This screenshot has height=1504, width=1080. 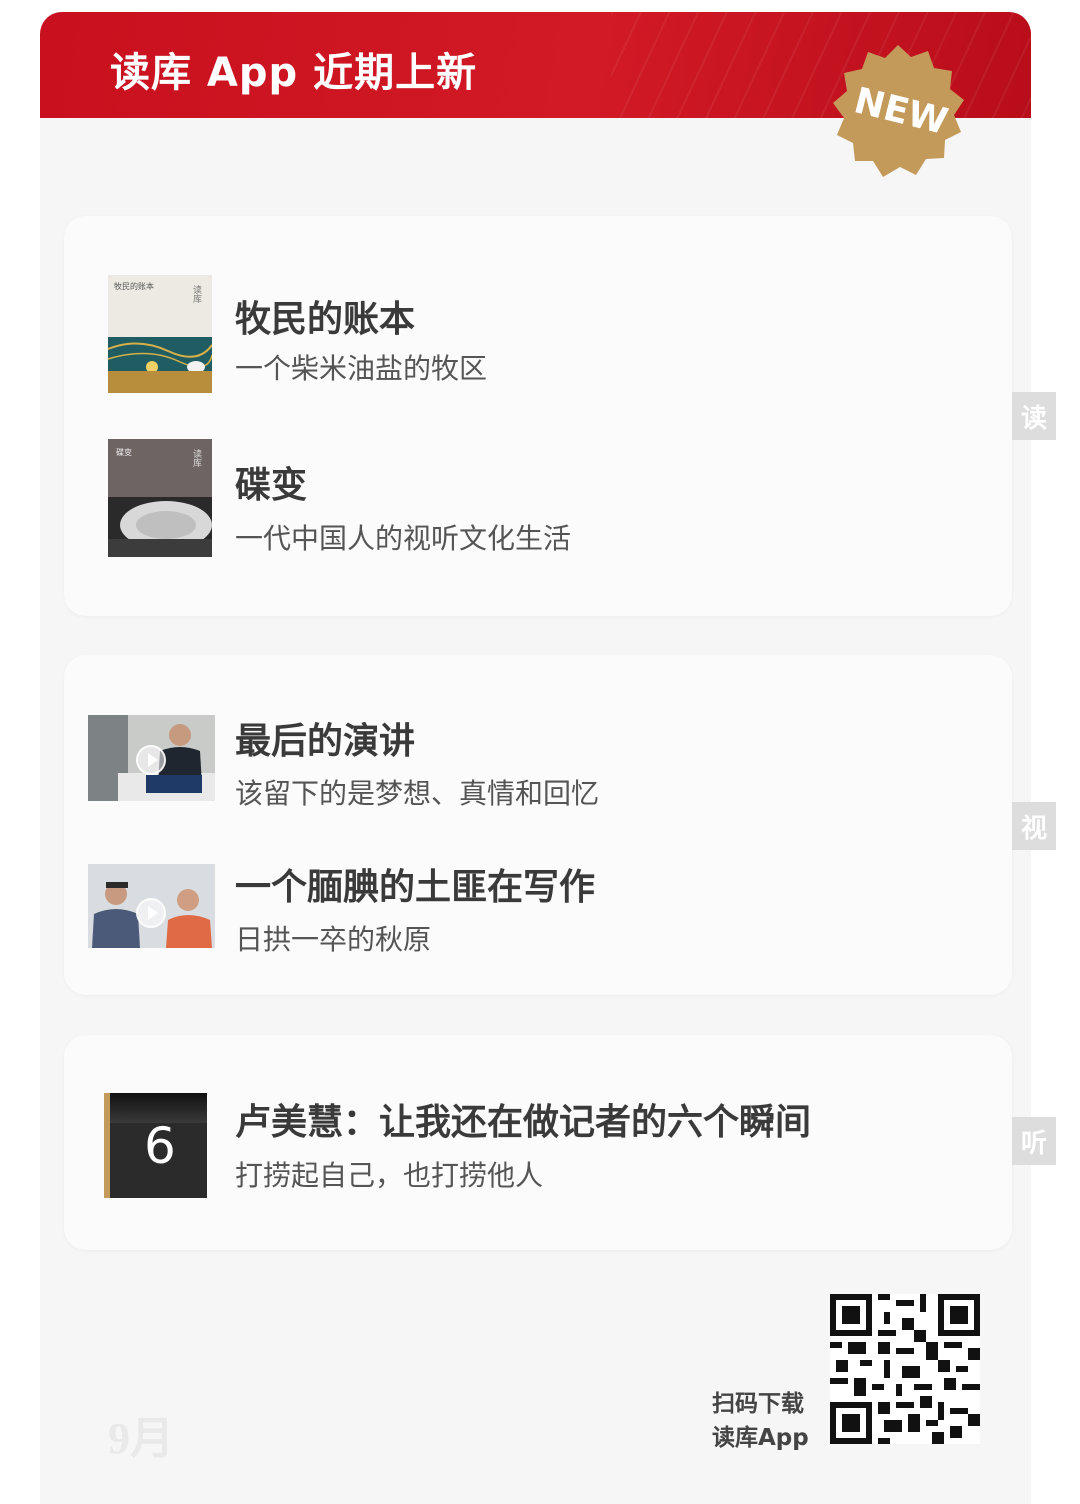 What do you see at coordinates (160, 334) in the screenshot?
I see `book-cover-1: 牧民的账本 读库` at bounding box center [160, 334].